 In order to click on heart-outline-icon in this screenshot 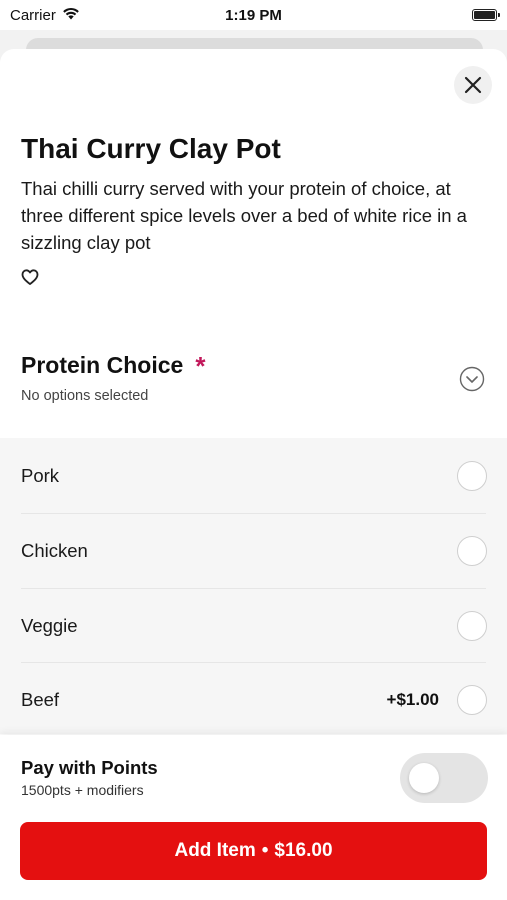, I will do `click(30, 277)`.